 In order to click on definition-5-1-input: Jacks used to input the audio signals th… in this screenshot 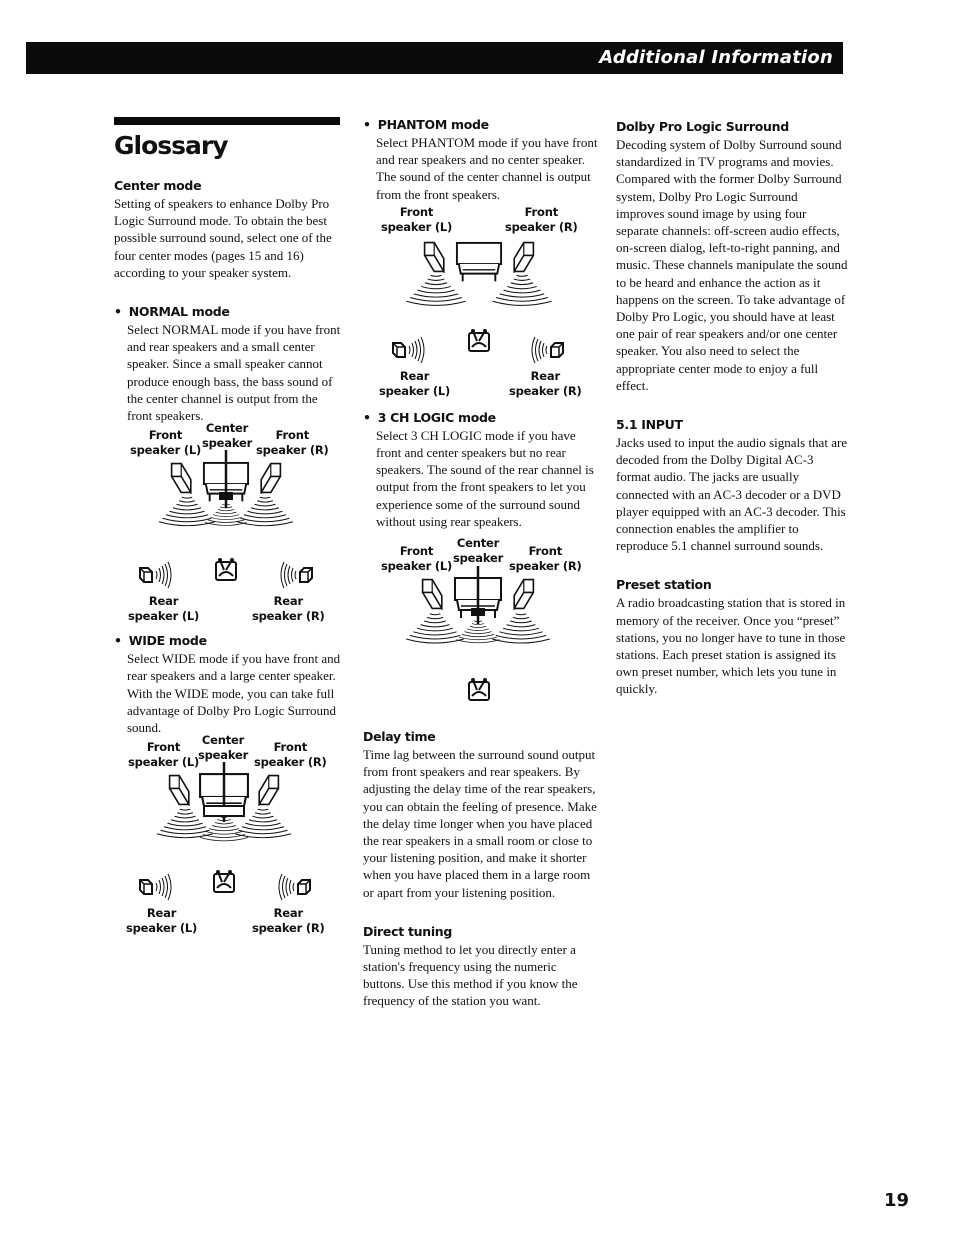, I will do `click(732, 494)`.